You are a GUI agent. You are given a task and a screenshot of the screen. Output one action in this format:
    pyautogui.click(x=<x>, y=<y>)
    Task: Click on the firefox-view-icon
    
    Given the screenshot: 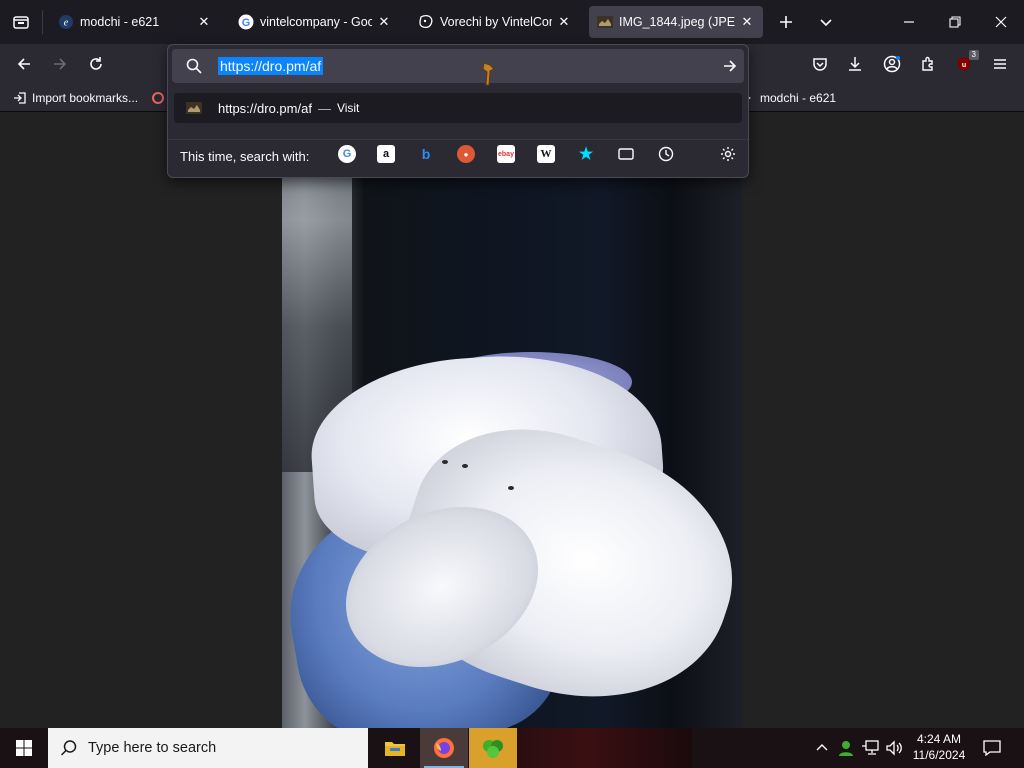 What is the action you would take?
    pyautogui.click(x=21, y=22)
    